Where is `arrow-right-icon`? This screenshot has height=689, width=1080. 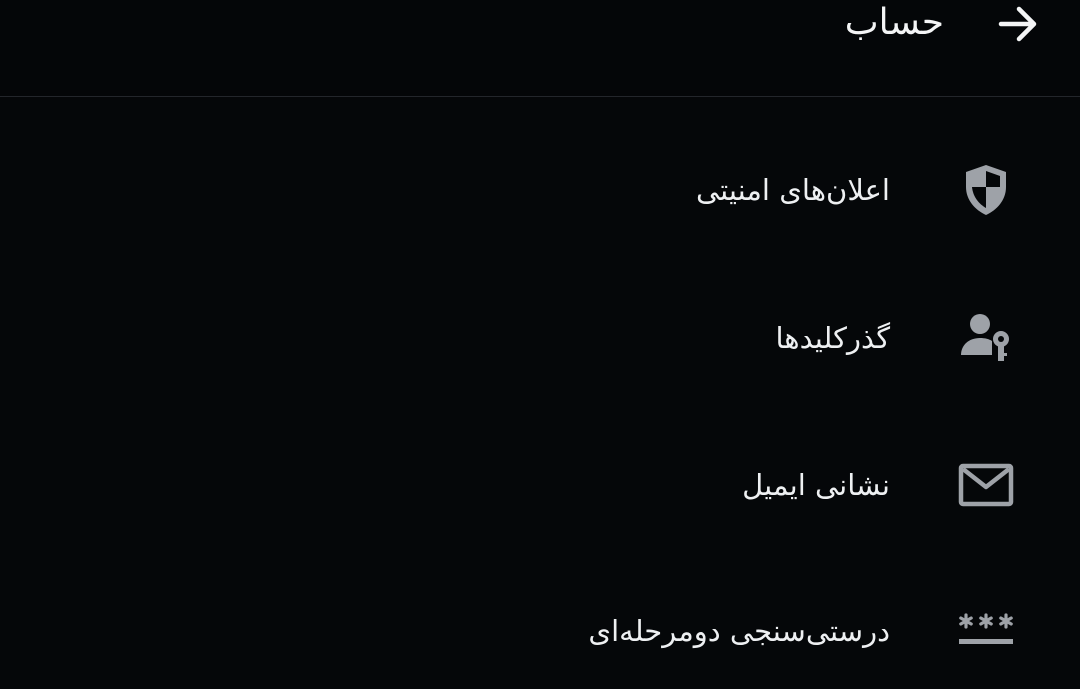
arrow-right-icon is located at coordinates (1017, 24).